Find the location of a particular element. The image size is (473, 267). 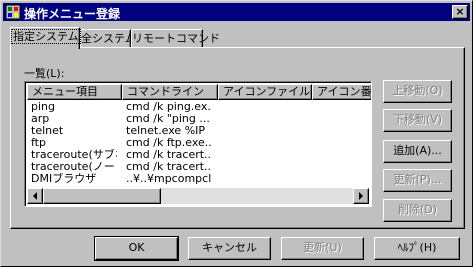

menu-item-cell: arp is located at coordinates (40, 119).